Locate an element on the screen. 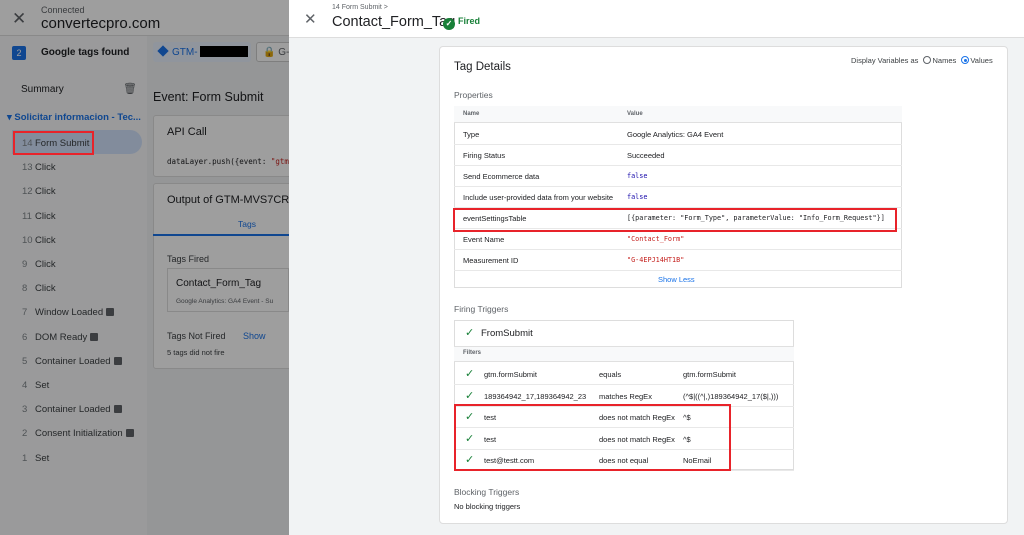  names-radio-label: Names is located at coordinates (944, 60).